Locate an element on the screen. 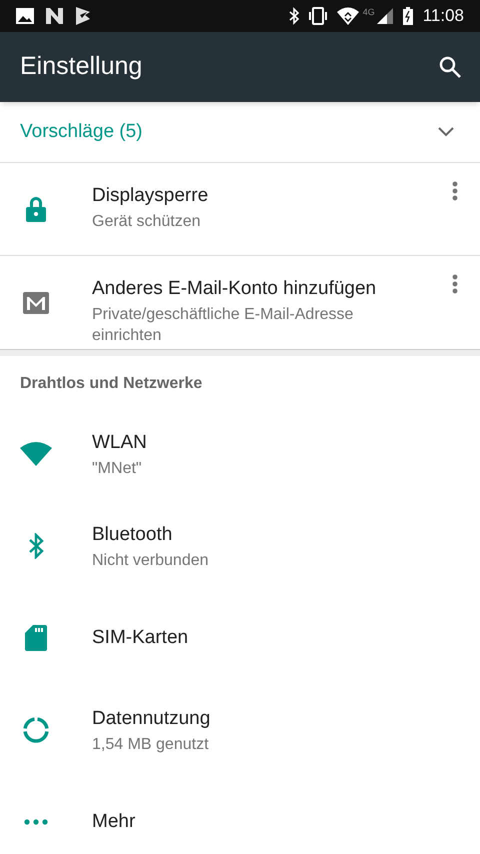  suggestion-subtitle: Gerät schützen is located at coordinates (147, 222).